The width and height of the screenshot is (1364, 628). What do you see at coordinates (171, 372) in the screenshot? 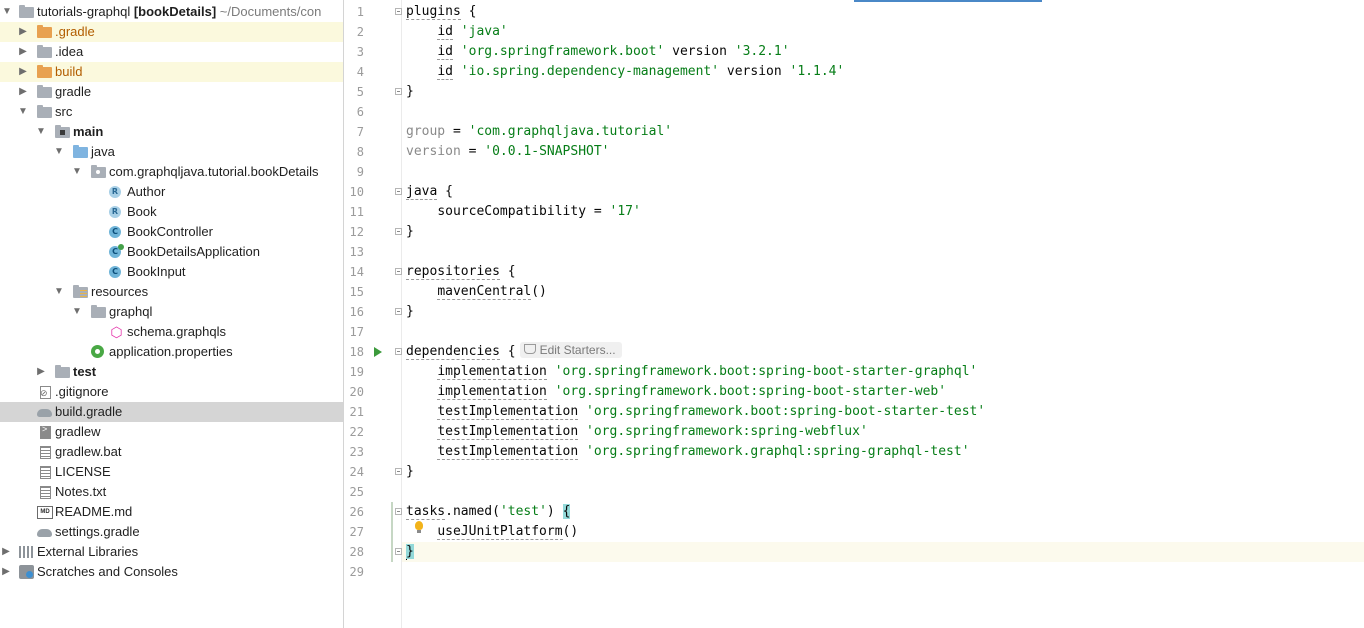
I see `tree-row-test: ▶ test` at bounding box center [171, 372].